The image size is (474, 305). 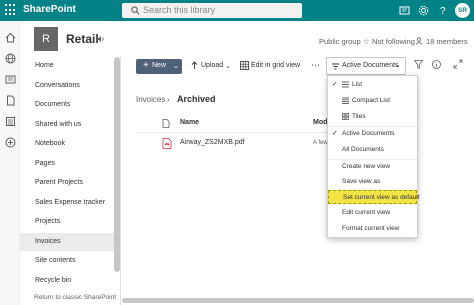 I want to click on horizontal-scrollbar, so click(x=298, y=300).